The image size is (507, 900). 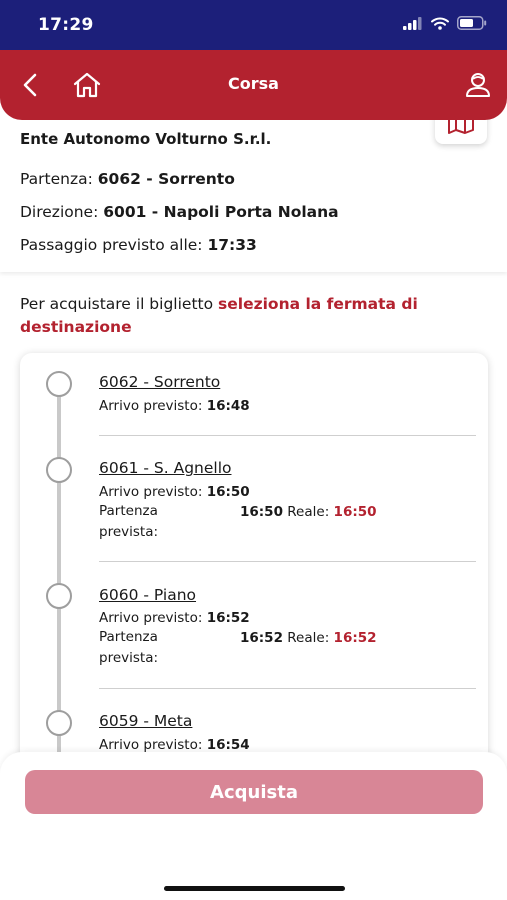 I want to click on arrival-row: Arrivo previsto: 16:48, so click(x=174, y=406).